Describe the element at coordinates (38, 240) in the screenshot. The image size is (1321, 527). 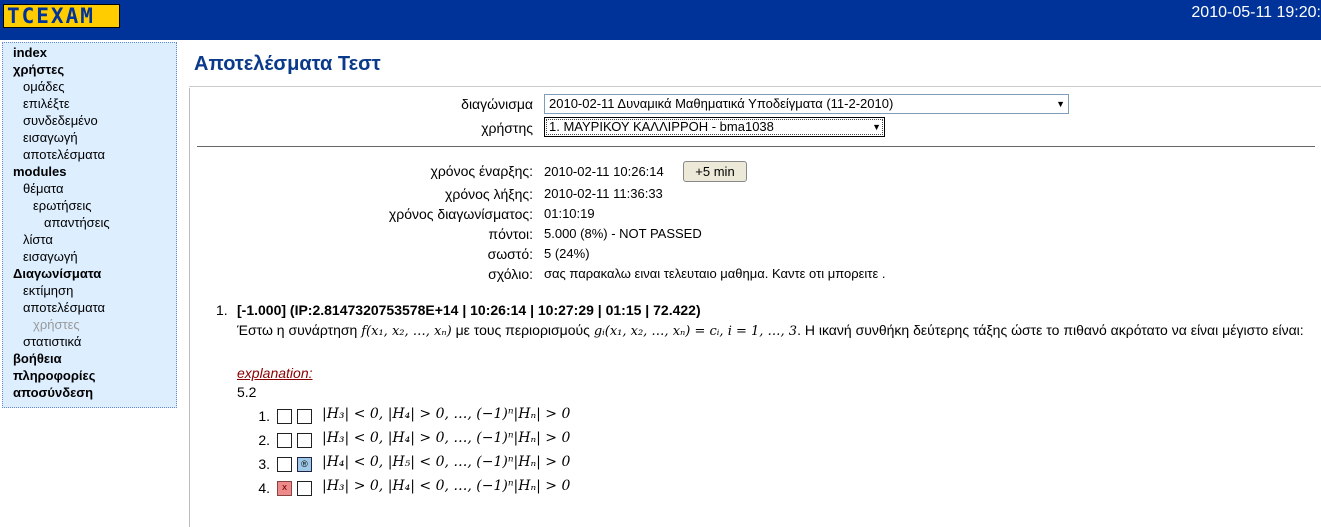
I see `menu-item-list: λίστα` at that location.